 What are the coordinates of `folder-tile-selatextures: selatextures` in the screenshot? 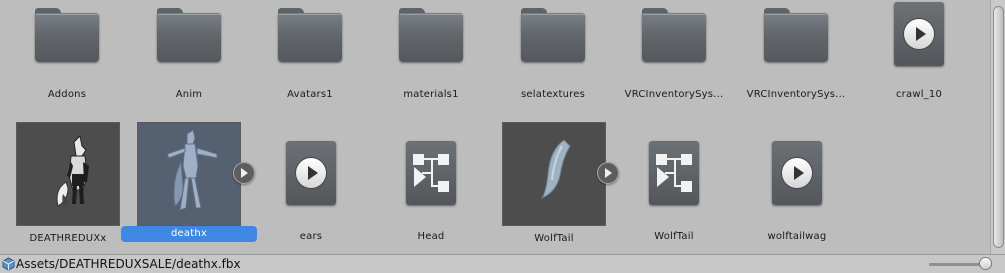 It's located at (553, 62).